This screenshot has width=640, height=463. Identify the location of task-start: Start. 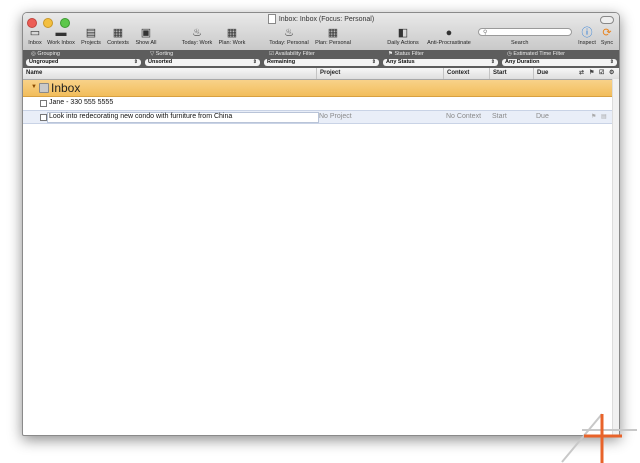
(499, 117).